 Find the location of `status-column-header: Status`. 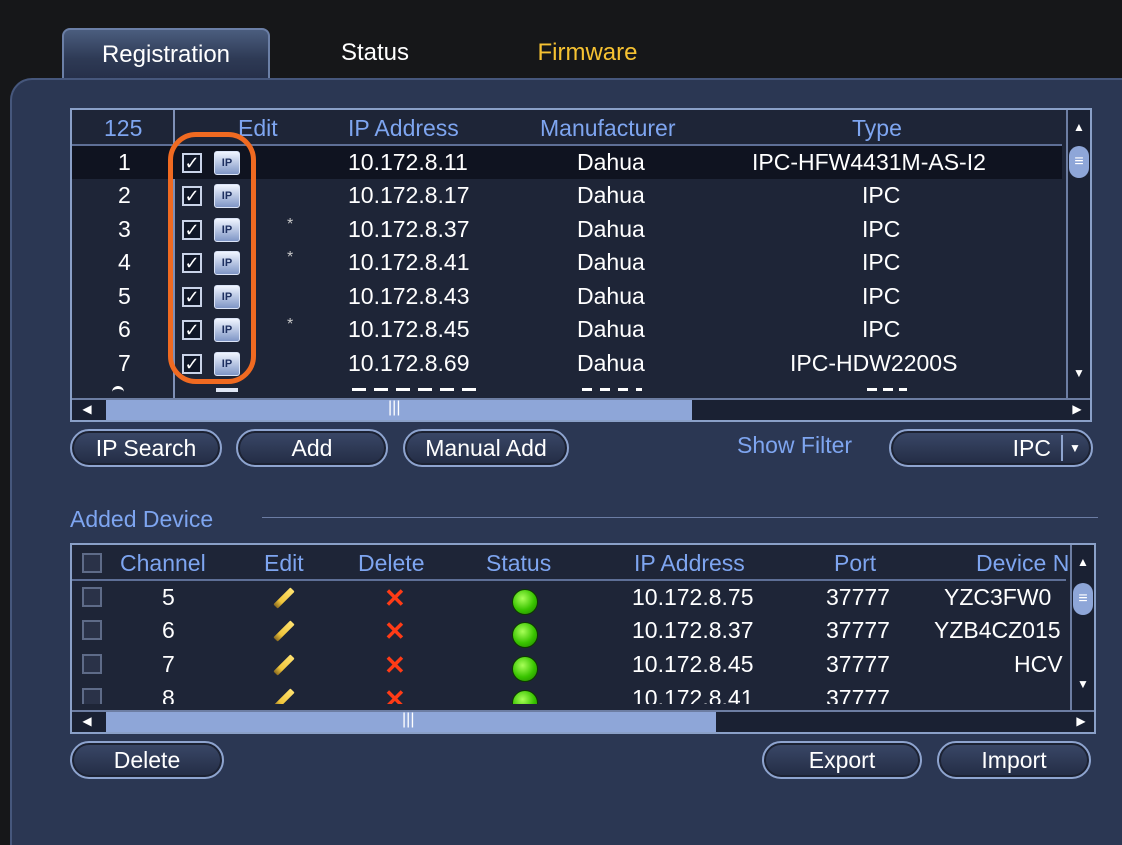

status-column-header: Status is located at coordinates (518, 563).